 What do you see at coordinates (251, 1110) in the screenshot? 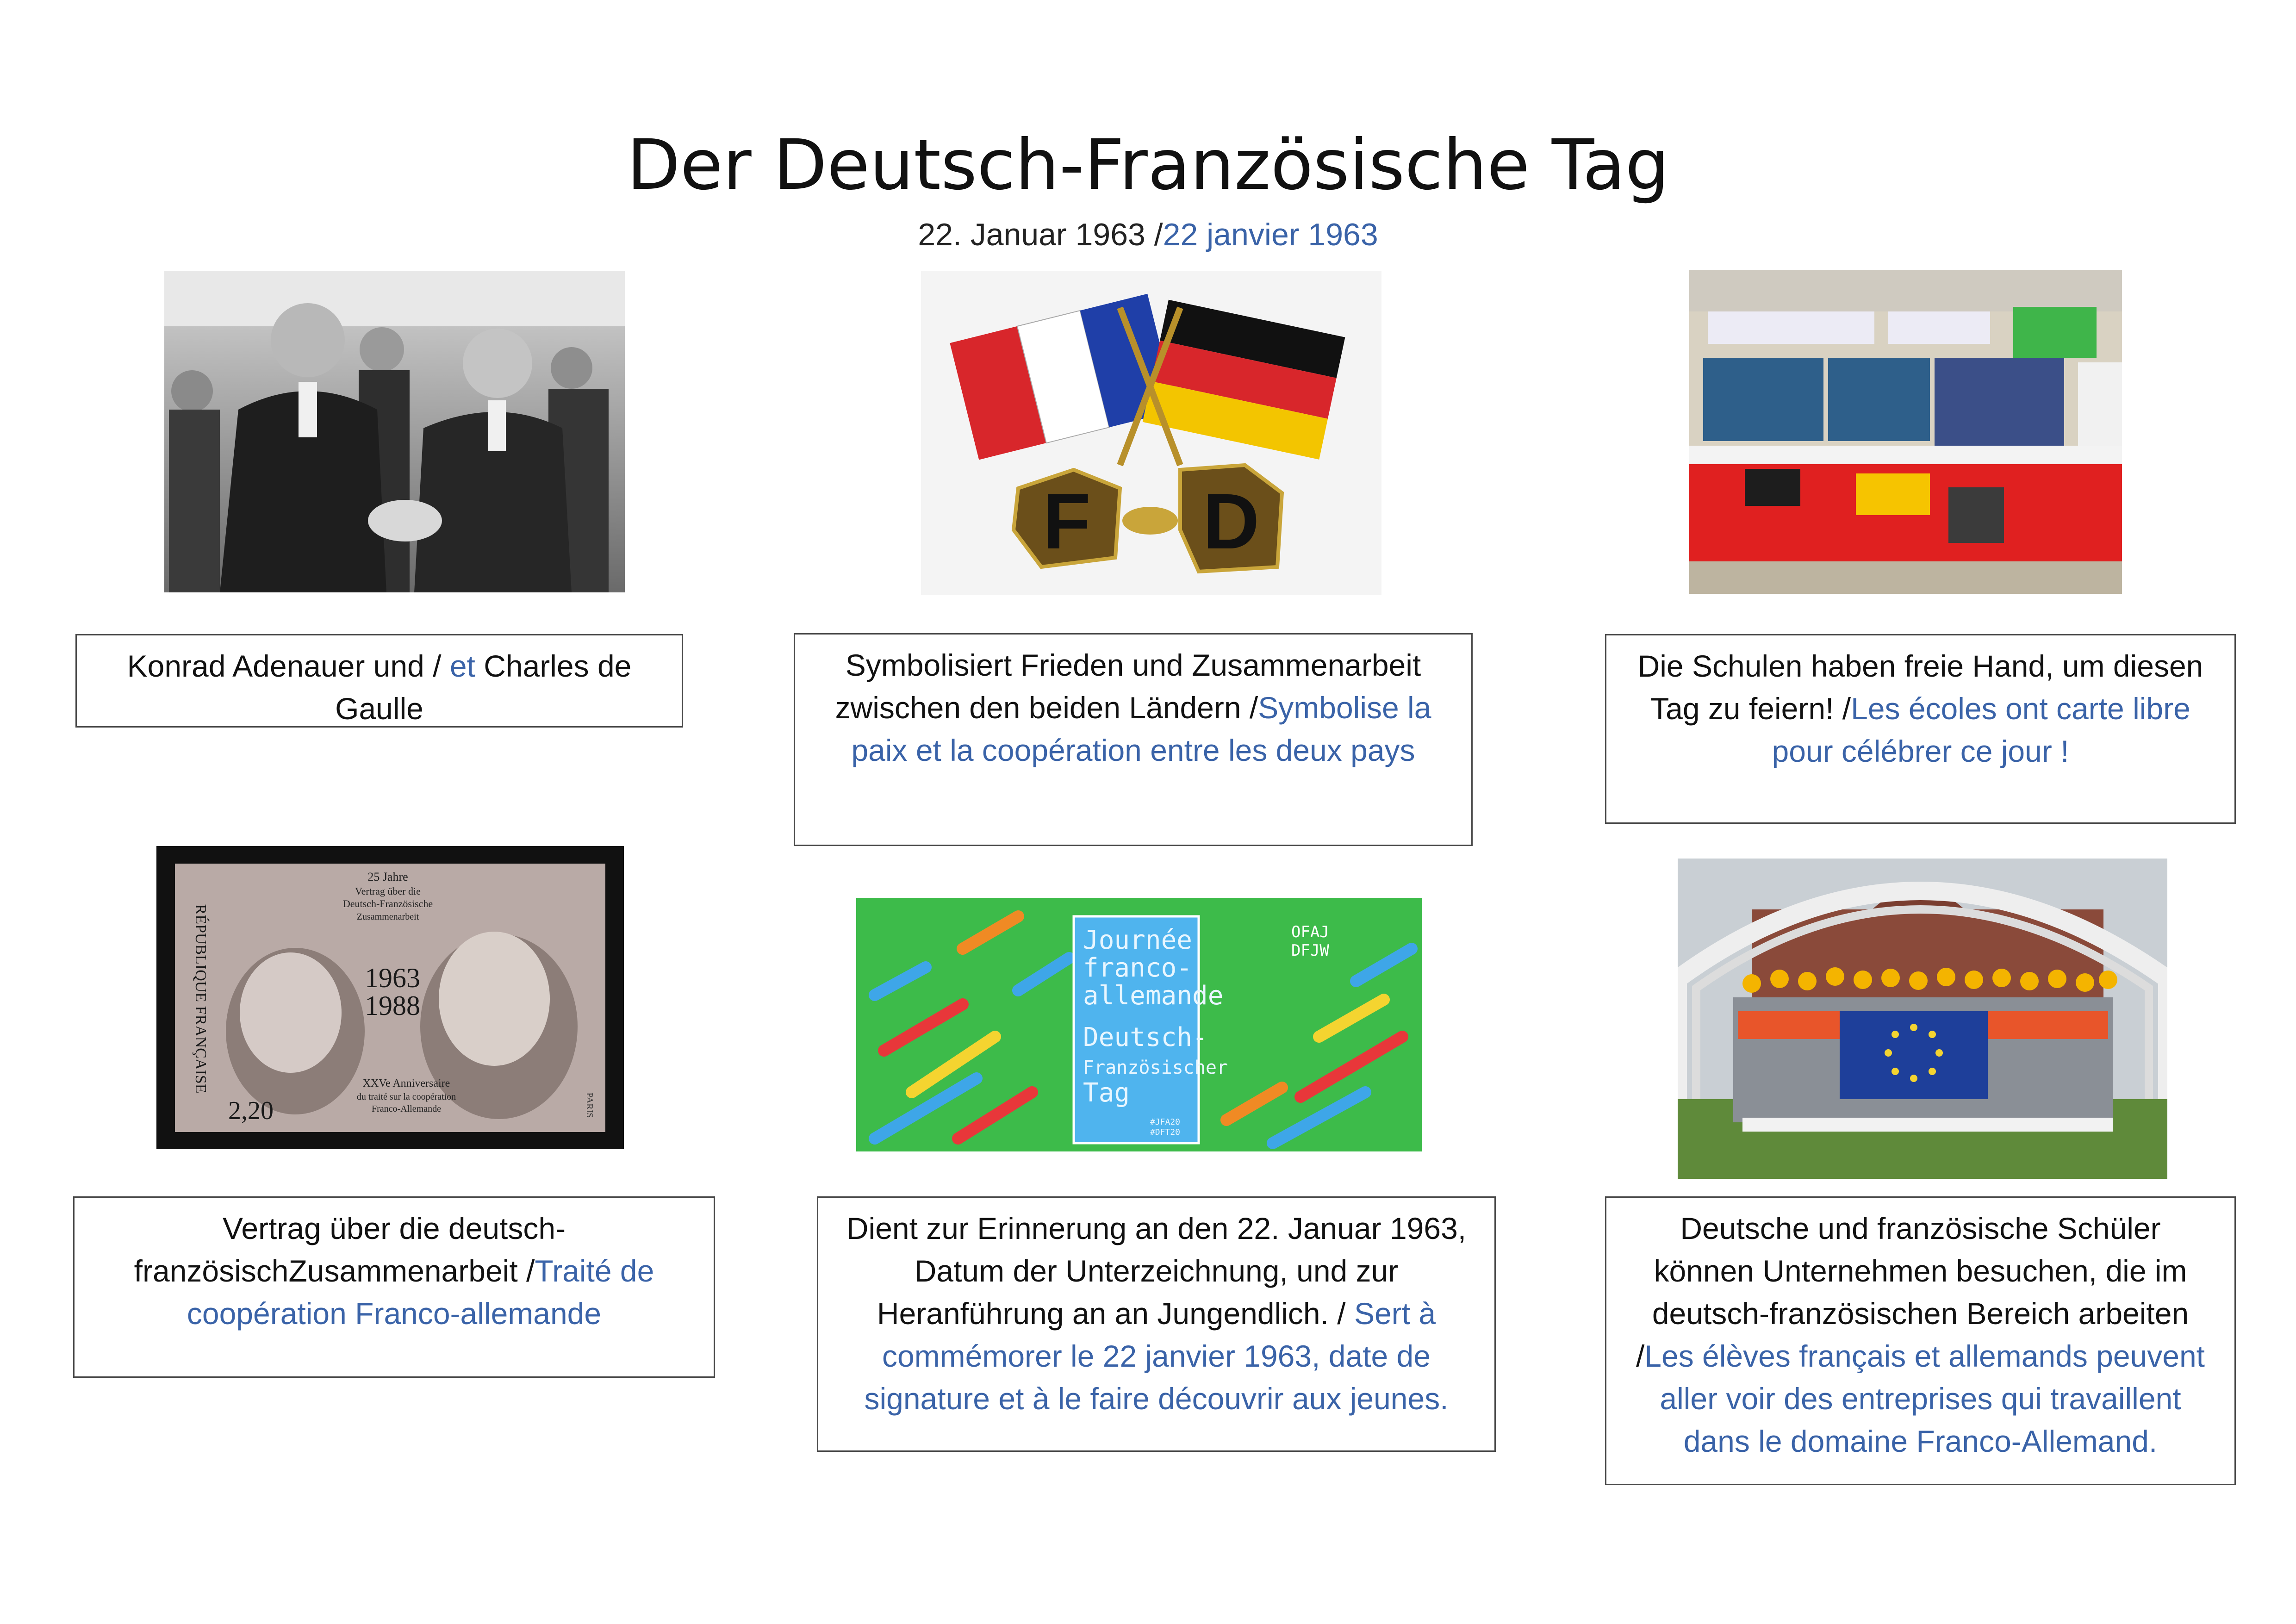
I see `stamp-value: 2,20` at bounding box center [251, 1110].